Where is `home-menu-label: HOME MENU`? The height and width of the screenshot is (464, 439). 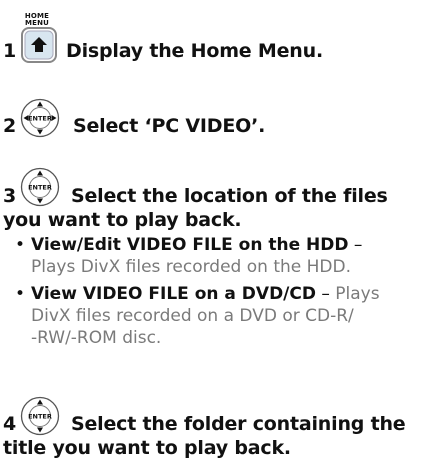 home-menu-label: HOME MENU is located at coordinates (37, 20).